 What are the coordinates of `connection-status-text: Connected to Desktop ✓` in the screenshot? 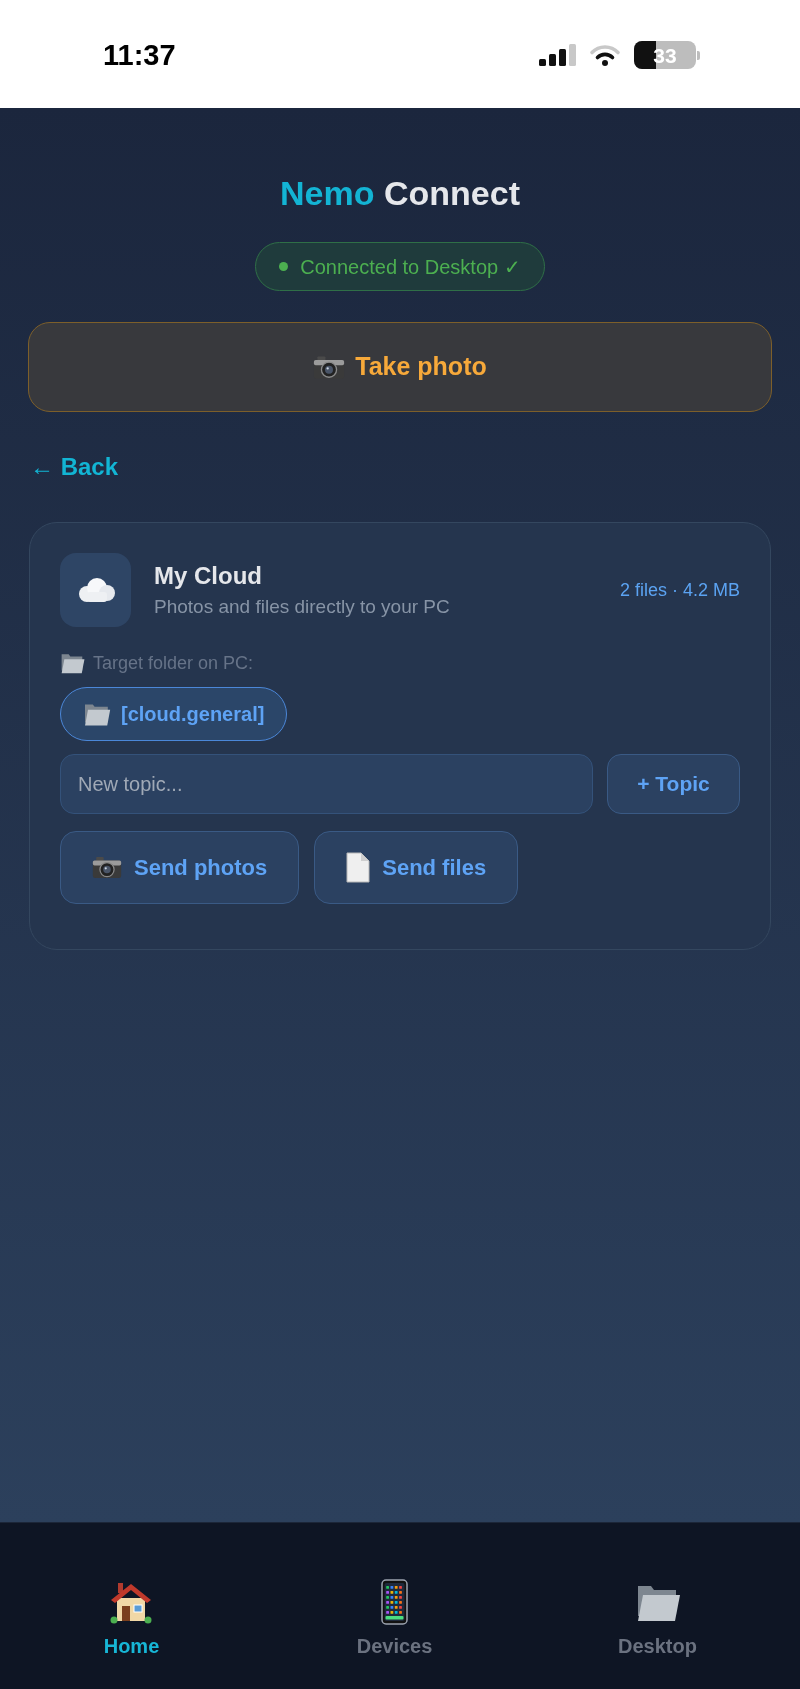 It's located at (410, 267).